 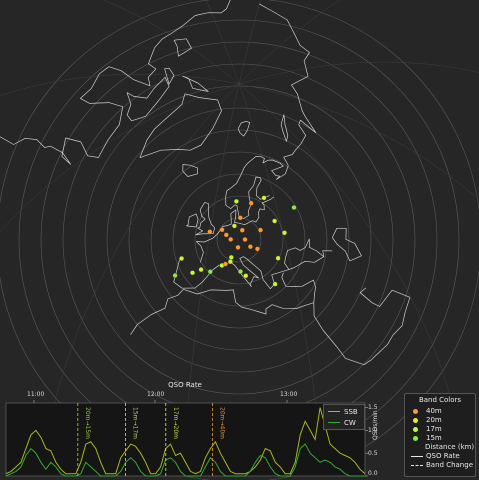 I want to click on y-axis-label: QSOs/min, so click(x=375, y=425).